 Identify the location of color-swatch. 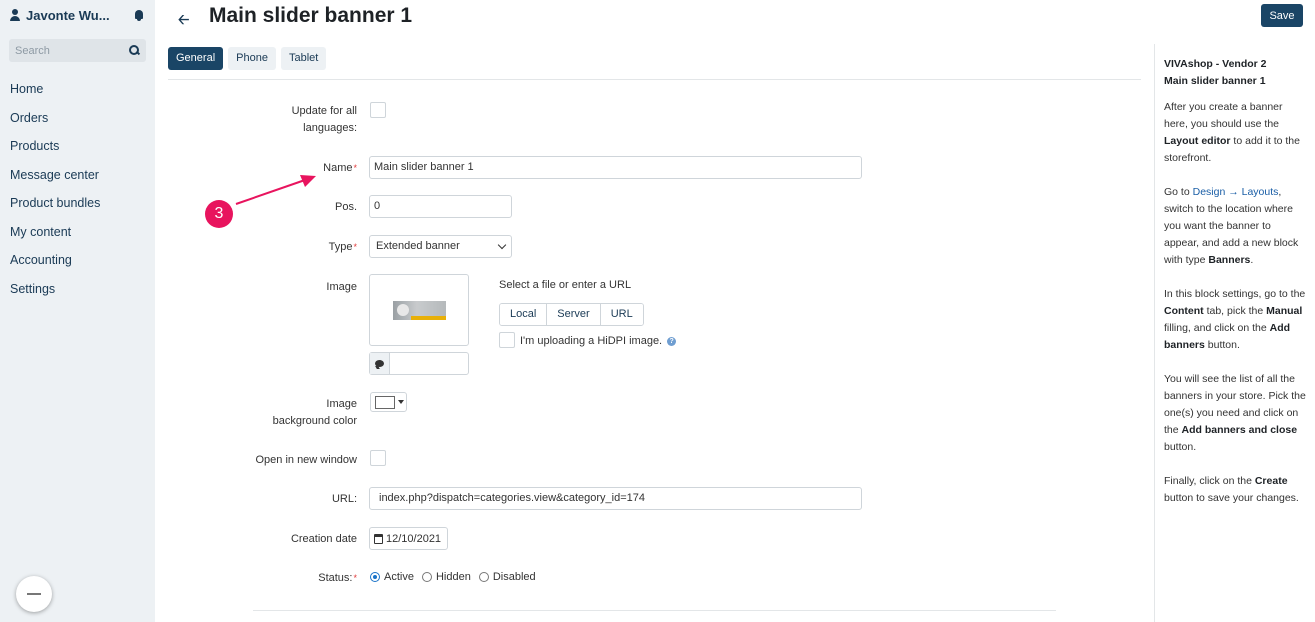
(385, 402).